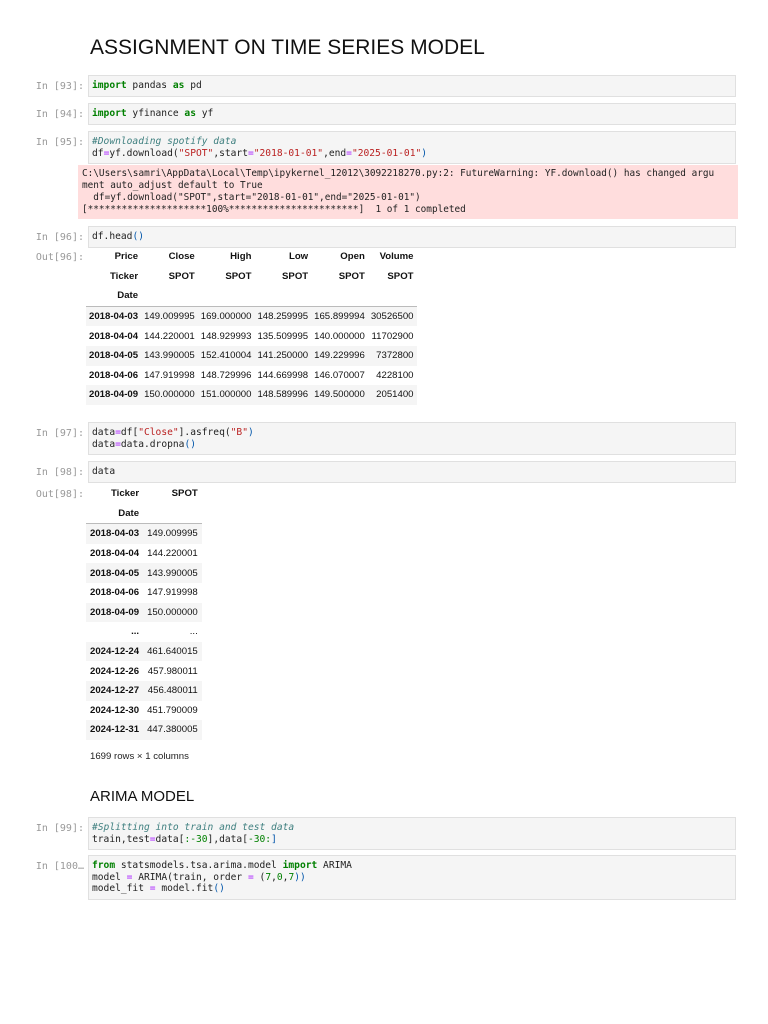 This screenshot has height=1024, width=768. Describe the element at coordinates (204, 432) in the screenshot. I see `code-token: ].asfreq(` at that location.